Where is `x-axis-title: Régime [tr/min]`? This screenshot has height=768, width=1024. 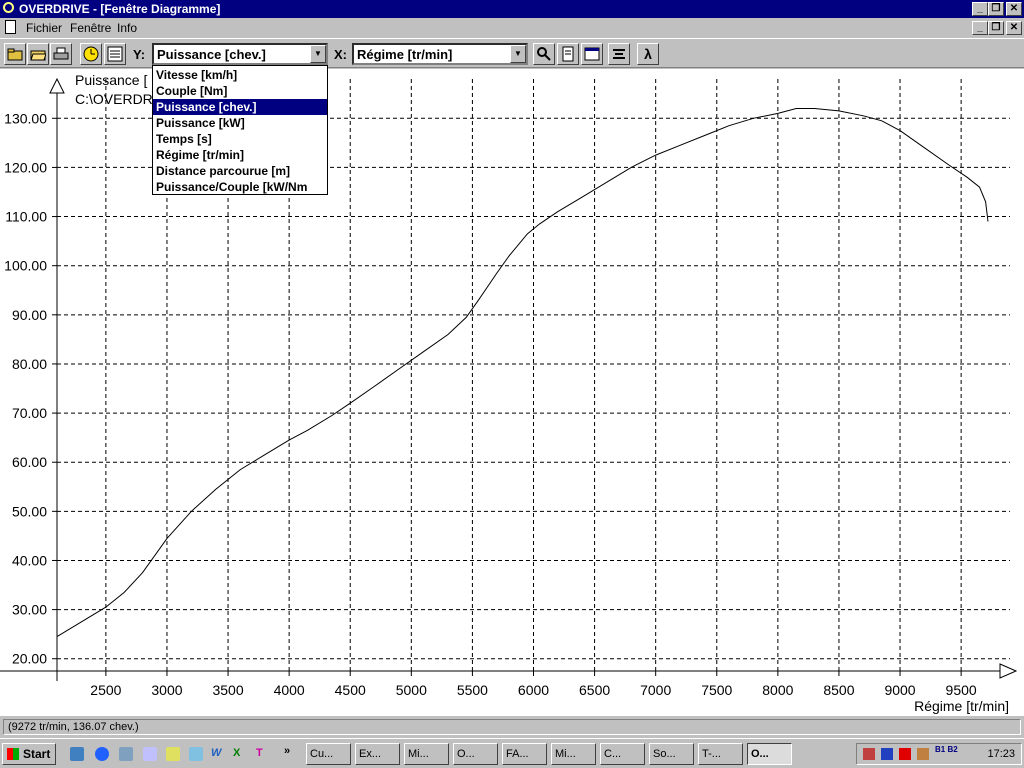
x-axis-title: Régime [tr/min] is located at coordinates (961, 706).